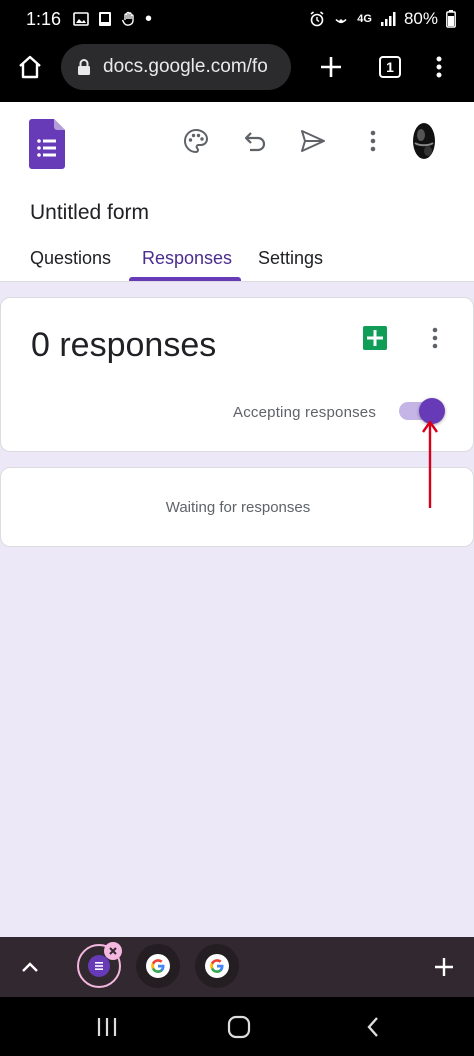  What do you see at coordinates (70, 258) in the screenshot?
I see `tab-questions: Questions` at bounding box center [70, 258].